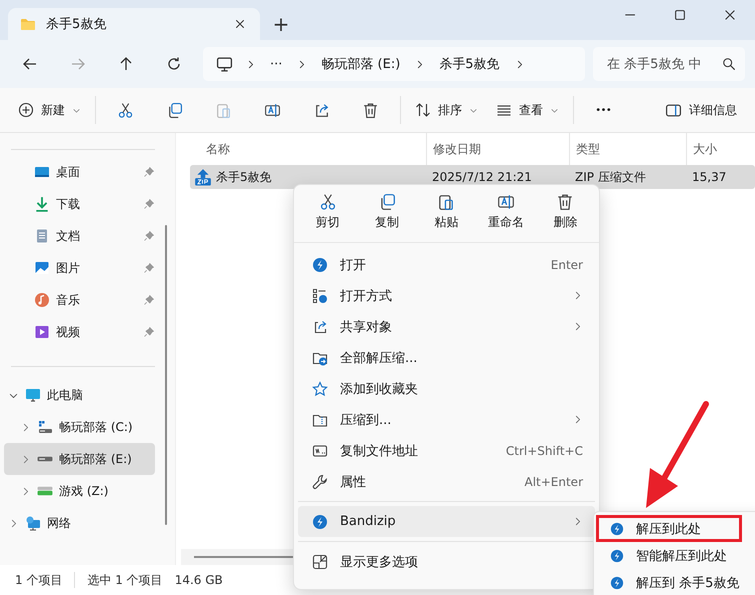  Describe the element at coordinates (328, 214) in the screenshot. I see `context-action-button: 剪切` at that location.